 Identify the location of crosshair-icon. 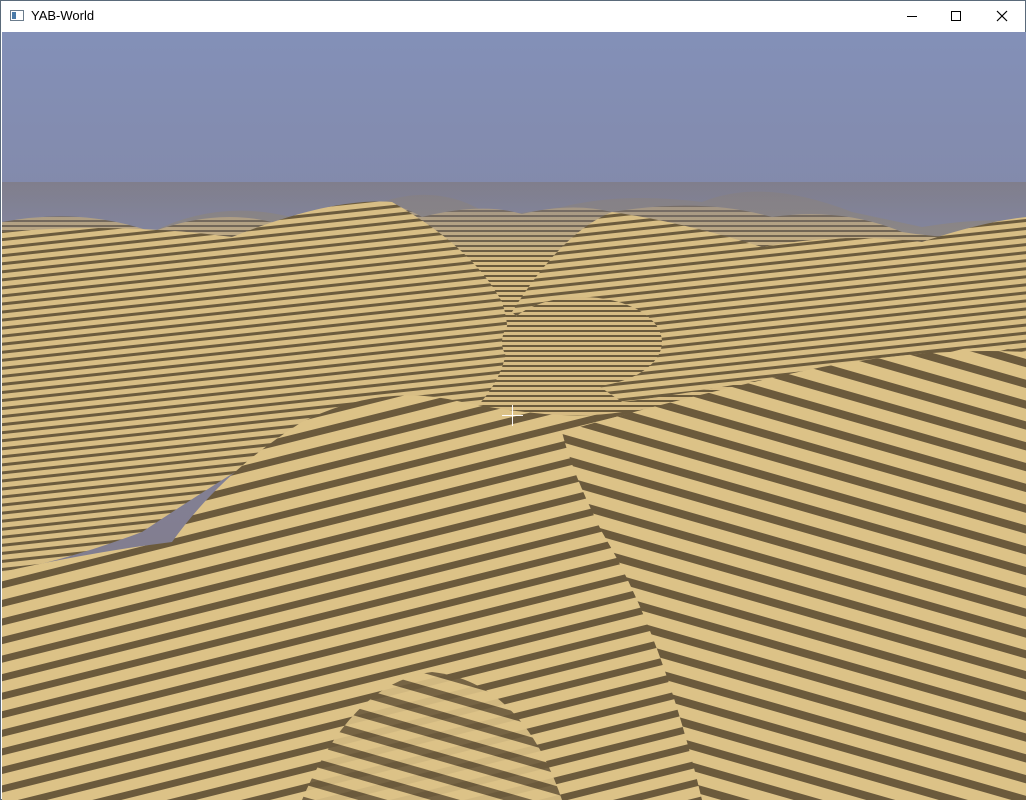
(512, 415).